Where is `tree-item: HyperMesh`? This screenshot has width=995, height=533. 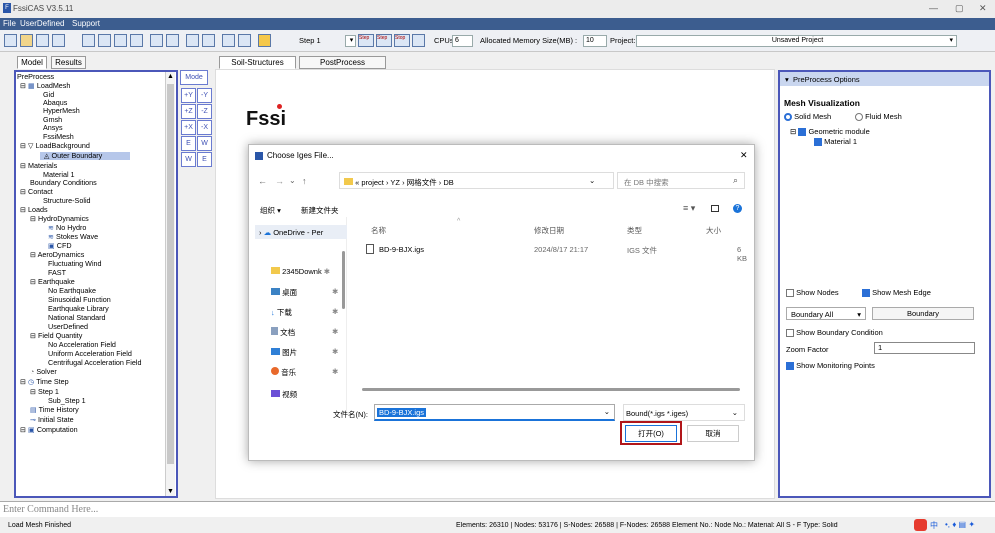
tree-item: HyperMesh is located at coordinates (61, 111).